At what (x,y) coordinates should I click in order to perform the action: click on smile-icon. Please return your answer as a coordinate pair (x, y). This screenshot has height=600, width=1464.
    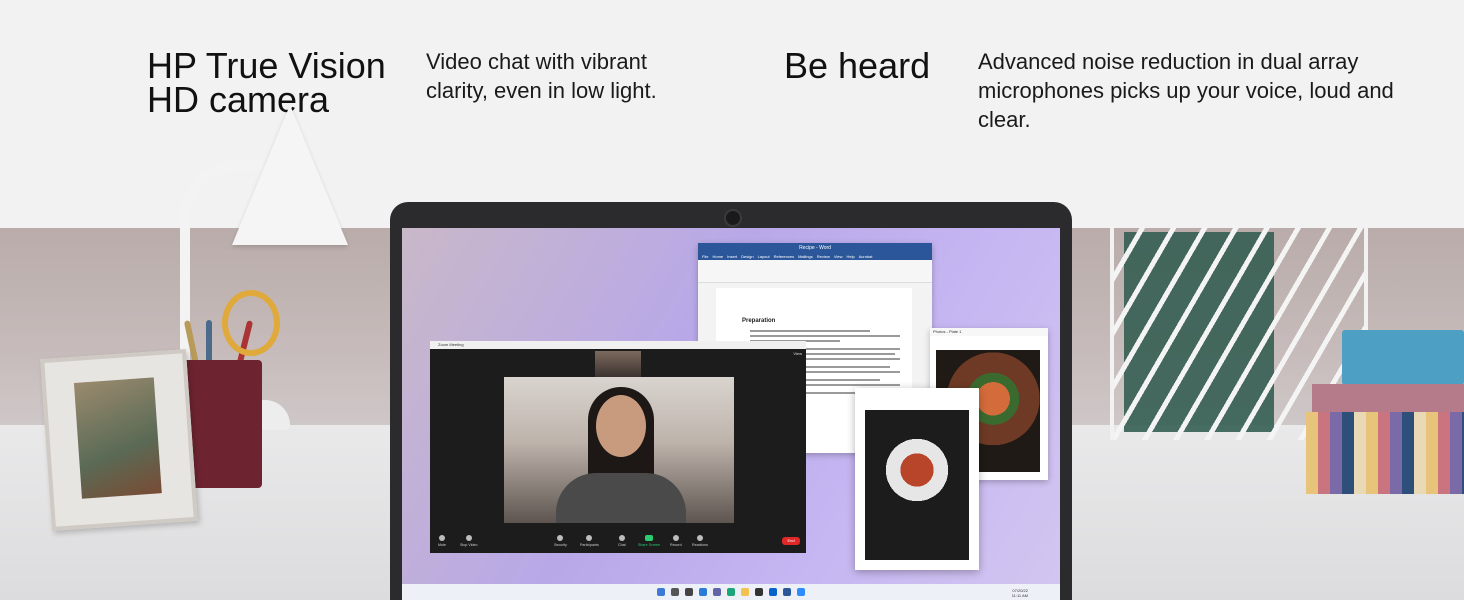
    Looking at the image, I should click on (699, 538).